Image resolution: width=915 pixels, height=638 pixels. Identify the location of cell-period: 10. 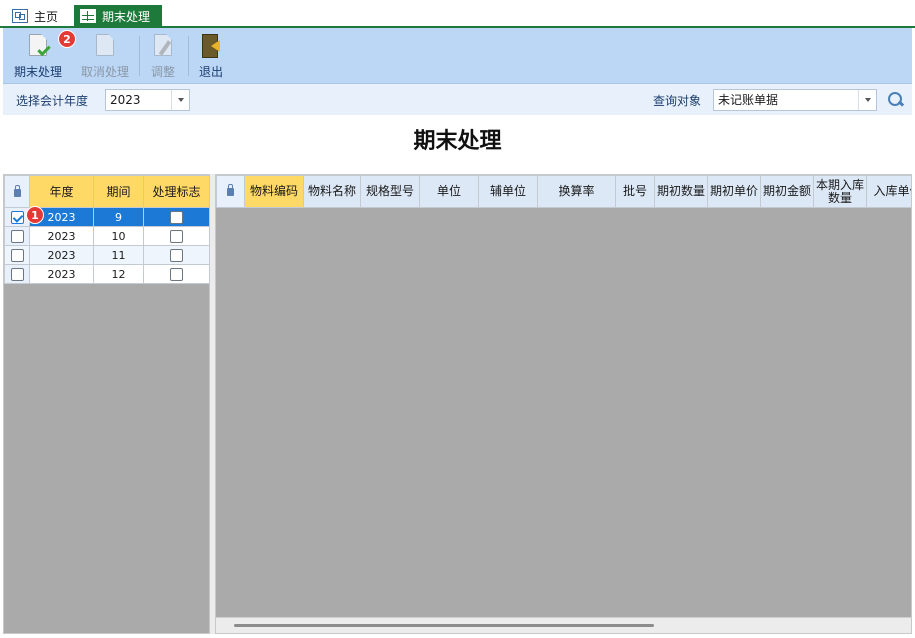
(118, 236).